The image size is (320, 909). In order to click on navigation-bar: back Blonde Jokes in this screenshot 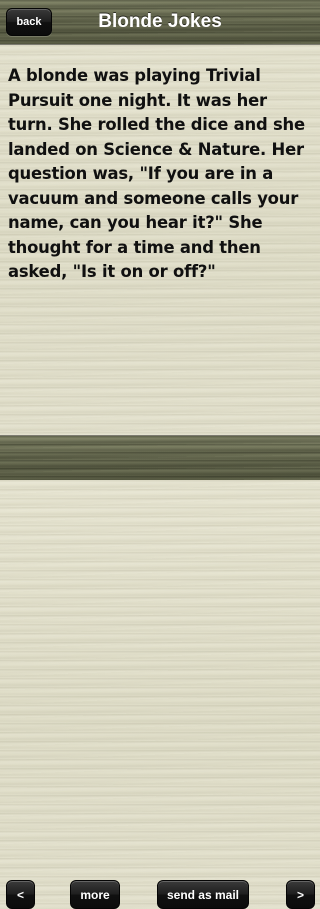, I will do `click(160, 22)`.